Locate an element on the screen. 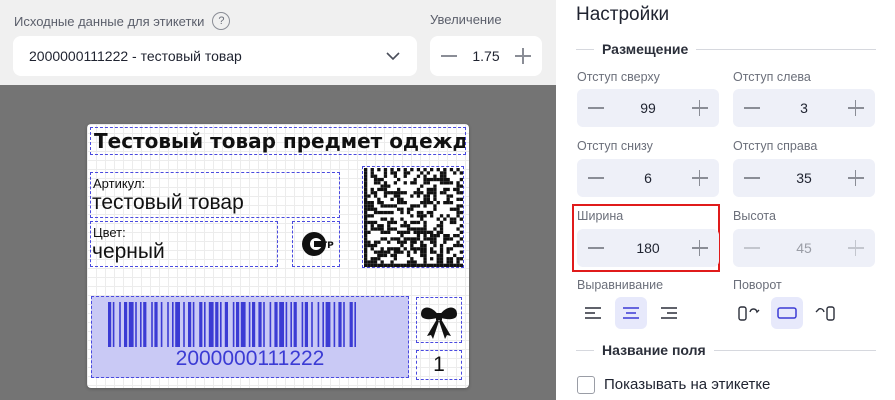  width-stepper: 180 is located at coordinates (648, 248).